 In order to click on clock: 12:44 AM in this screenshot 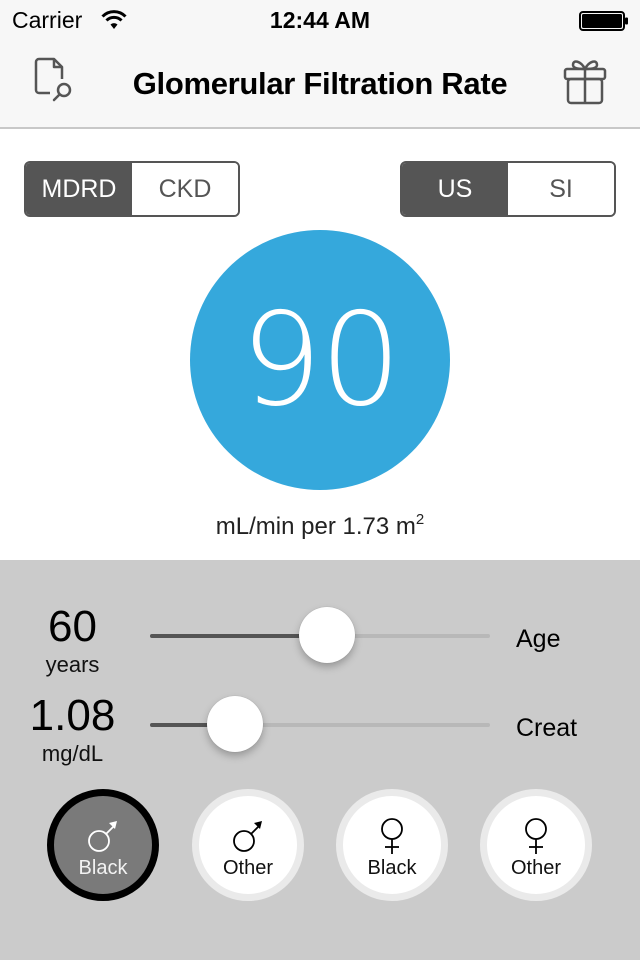, I will do `click(320, 20)`.